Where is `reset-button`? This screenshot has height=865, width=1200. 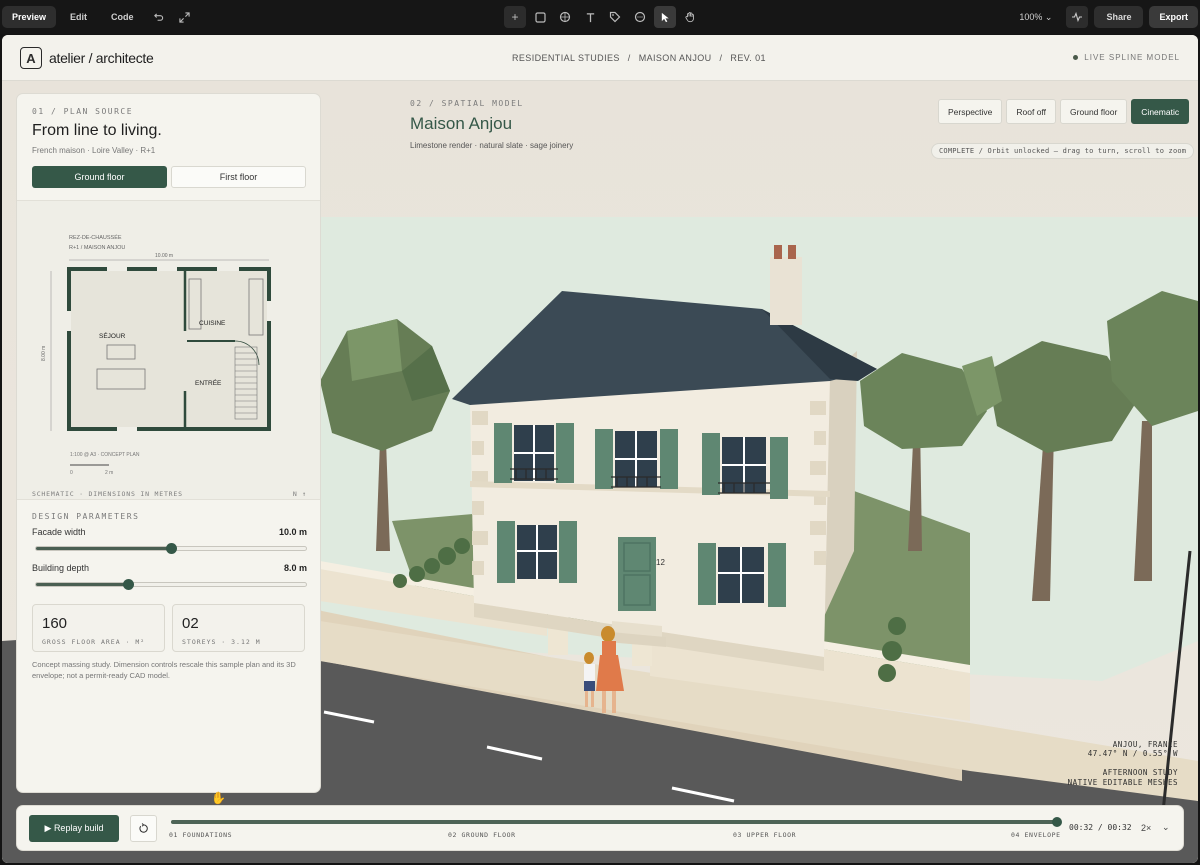 reset-button is located at coordinates (143, 828).